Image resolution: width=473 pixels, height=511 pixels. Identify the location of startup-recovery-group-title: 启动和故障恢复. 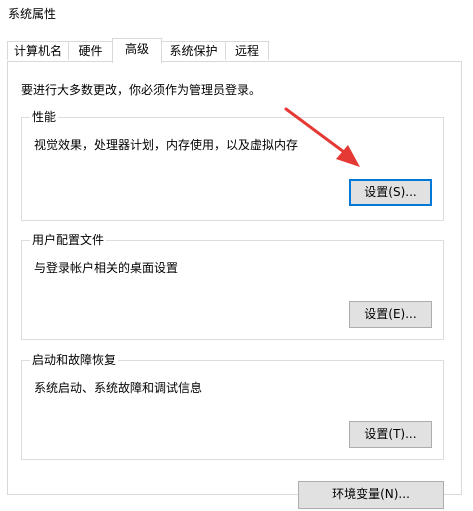
(74, 360).